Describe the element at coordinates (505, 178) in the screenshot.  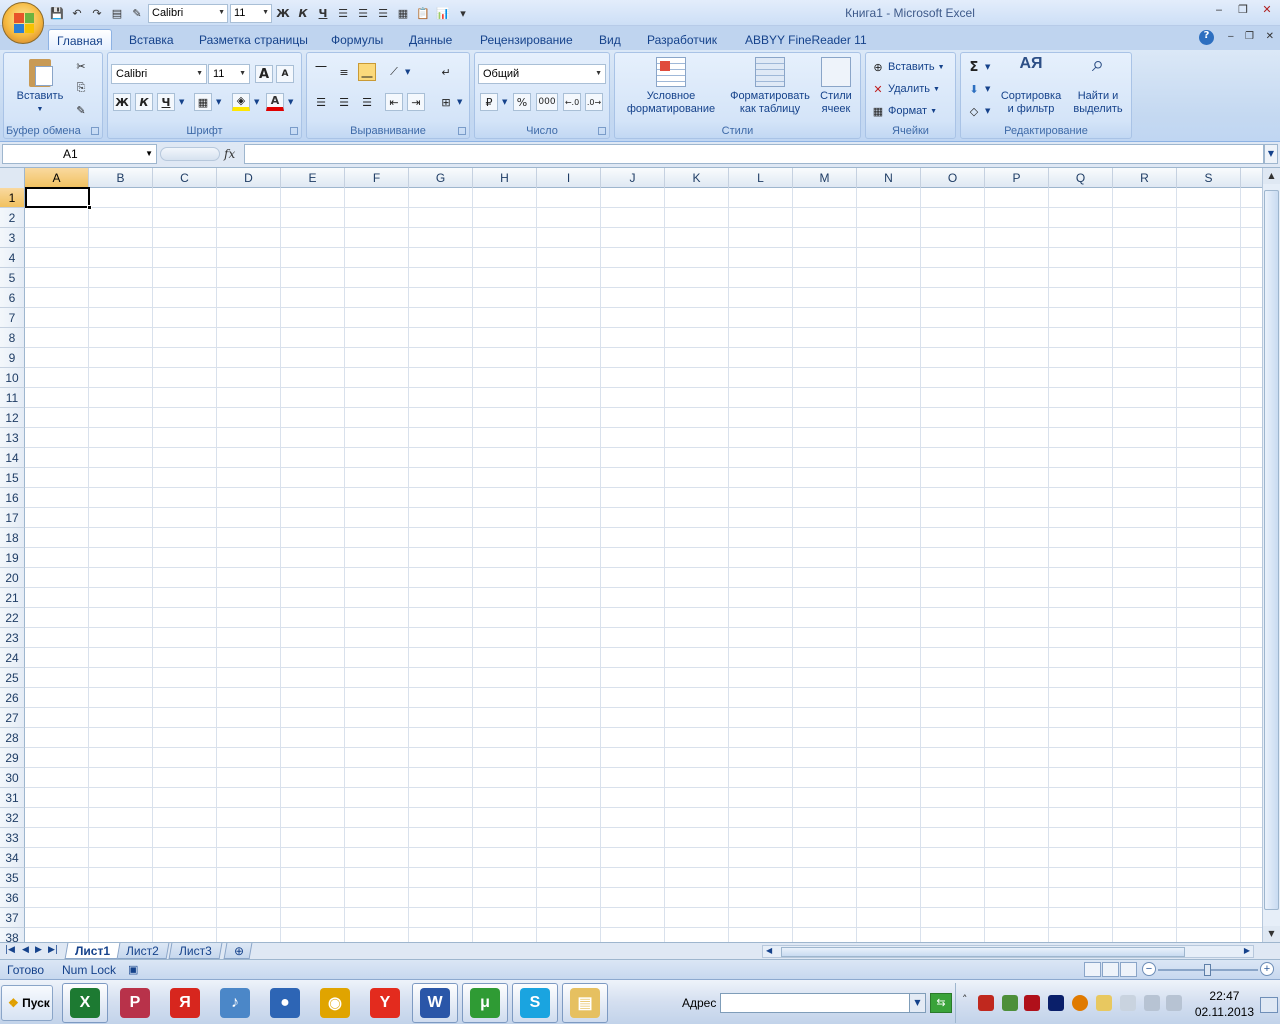
I see `column-header-h: H` at that location.